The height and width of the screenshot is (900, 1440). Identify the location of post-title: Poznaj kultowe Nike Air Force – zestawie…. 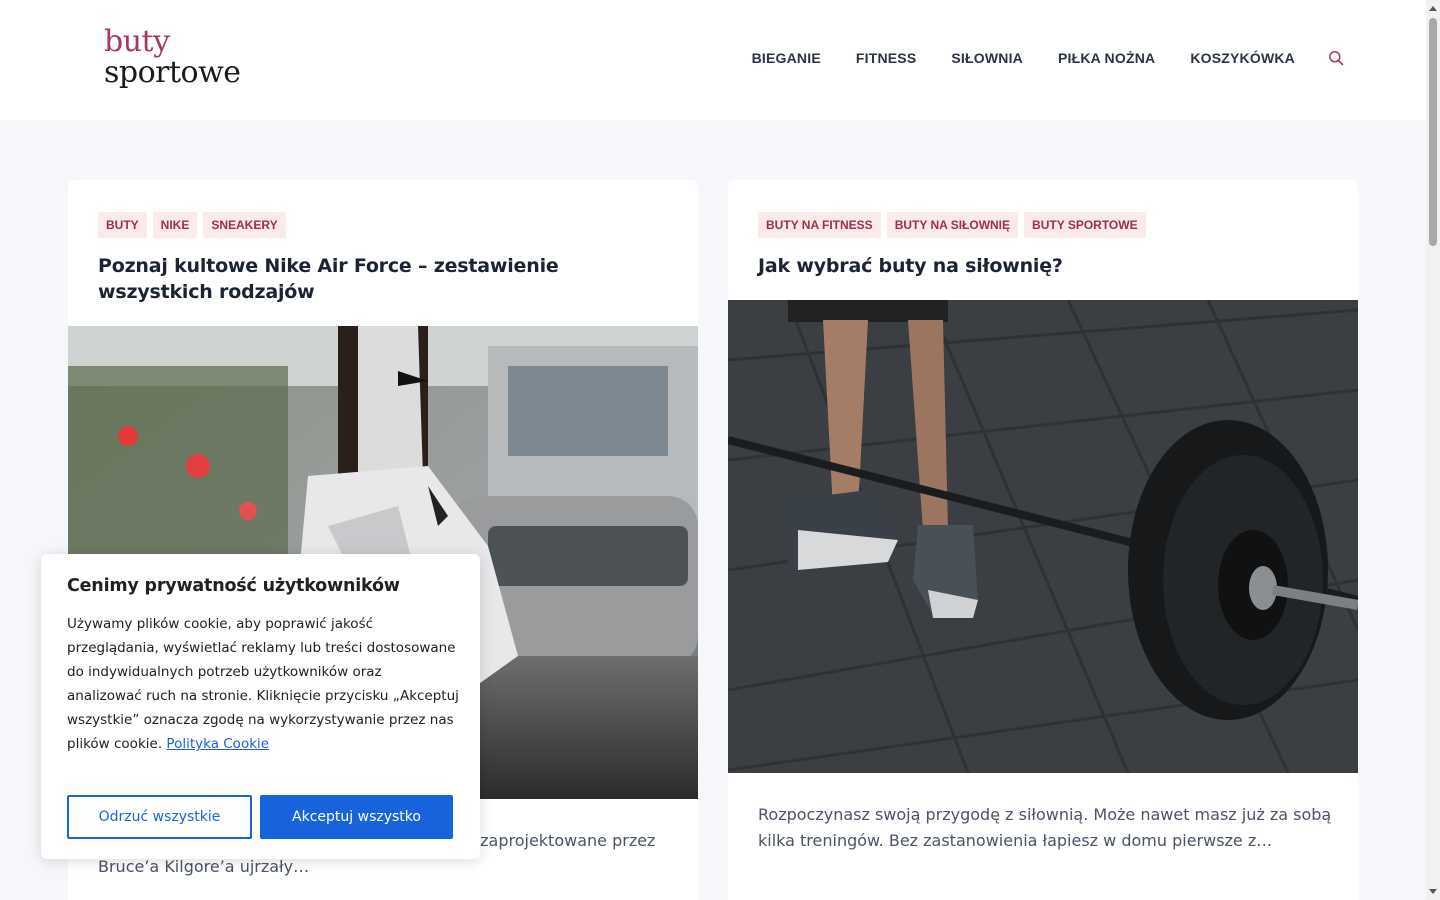
(388, 279).